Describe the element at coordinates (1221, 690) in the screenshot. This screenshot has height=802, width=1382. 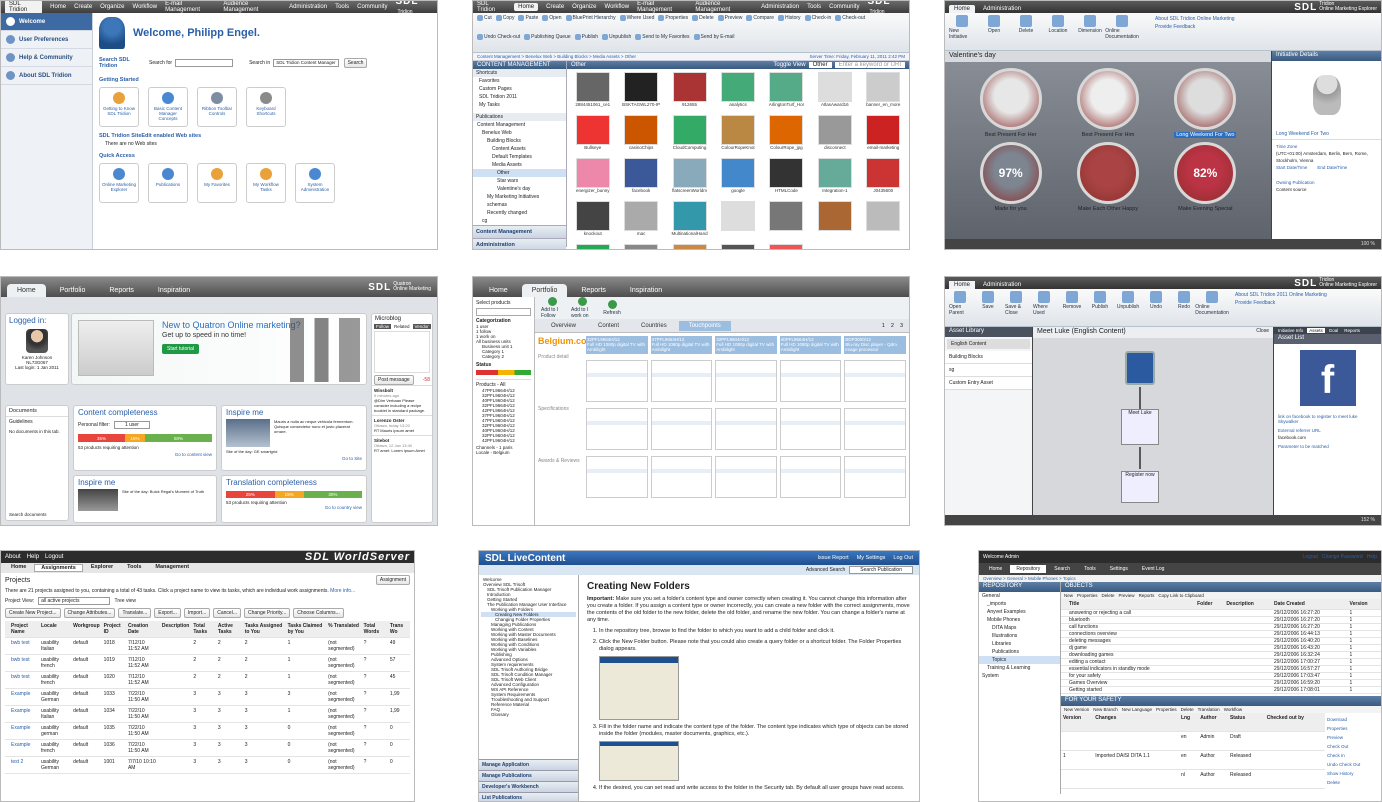
I see `table-row: Getting started 29/12/2006 17:08:01 1` at that location.